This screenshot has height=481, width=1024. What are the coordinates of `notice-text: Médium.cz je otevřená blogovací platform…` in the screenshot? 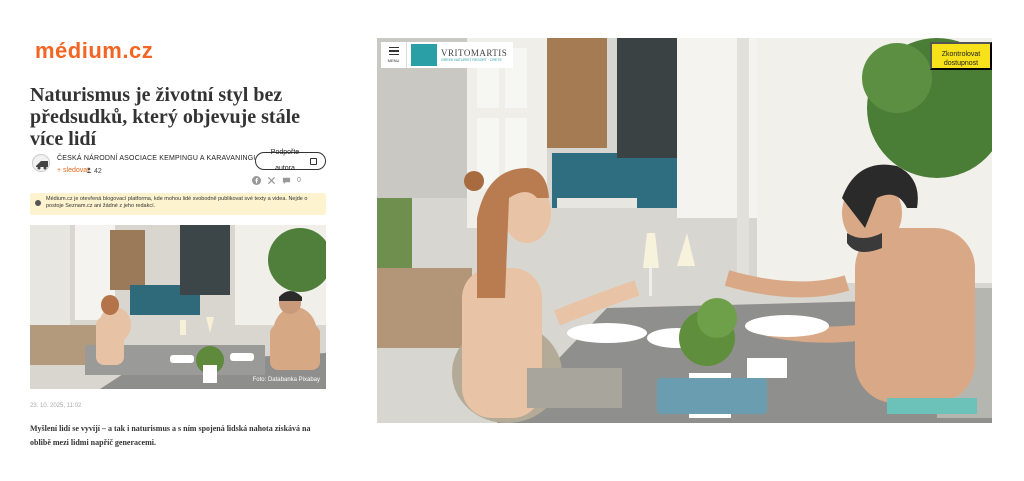 It's located at (177, 202).